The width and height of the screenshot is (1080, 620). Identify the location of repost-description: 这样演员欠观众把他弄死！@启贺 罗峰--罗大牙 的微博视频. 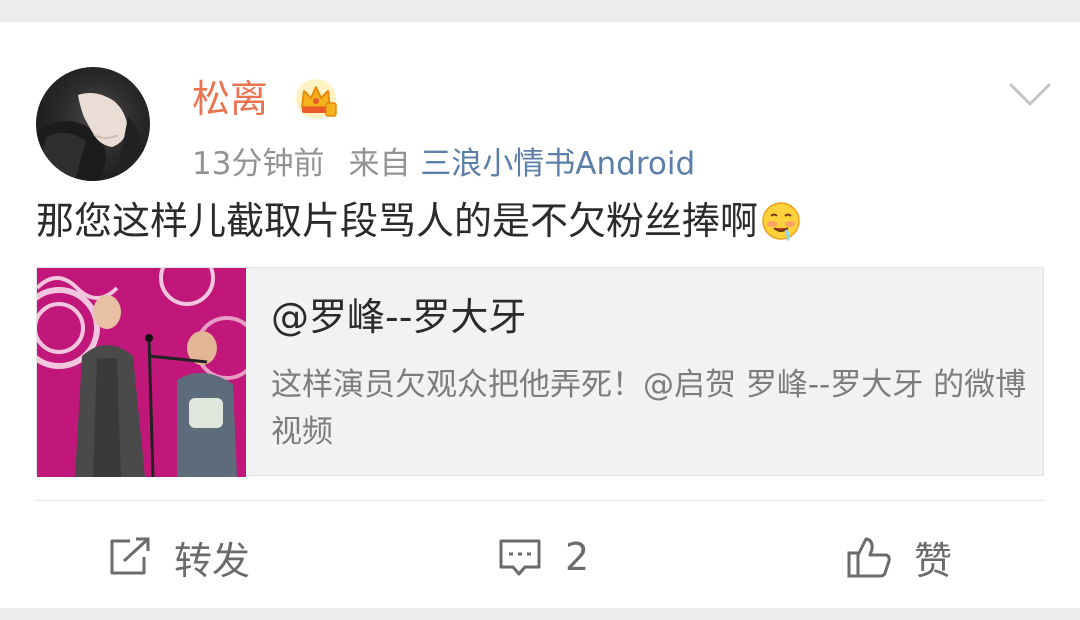
(649, 408).